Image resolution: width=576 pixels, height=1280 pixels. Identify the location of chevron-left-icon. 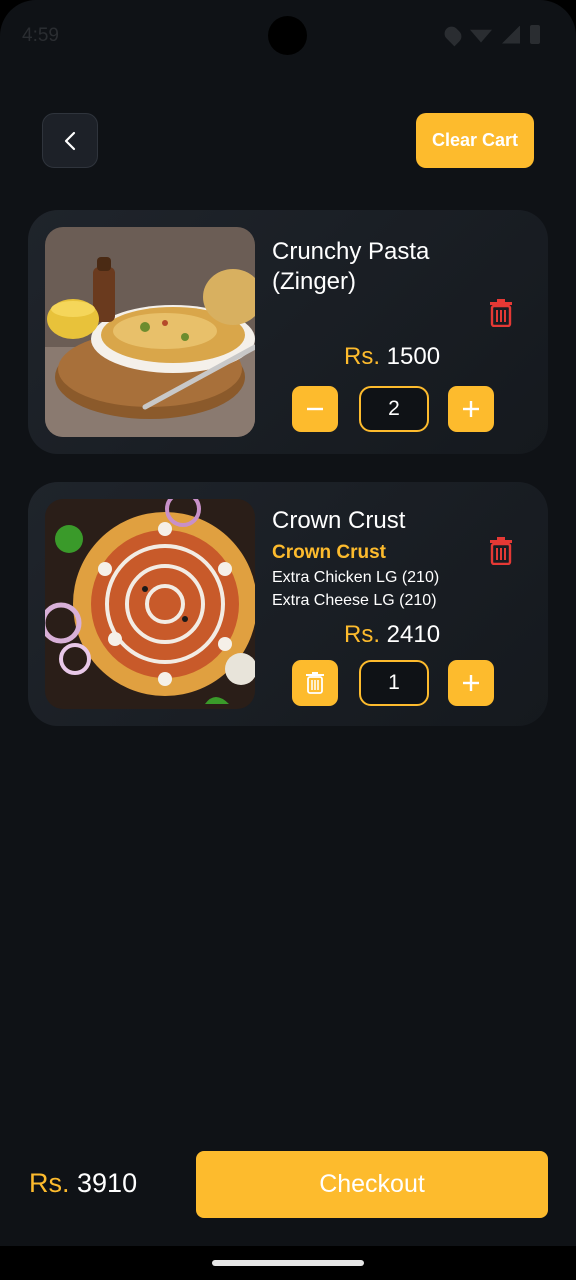
(70, 140).